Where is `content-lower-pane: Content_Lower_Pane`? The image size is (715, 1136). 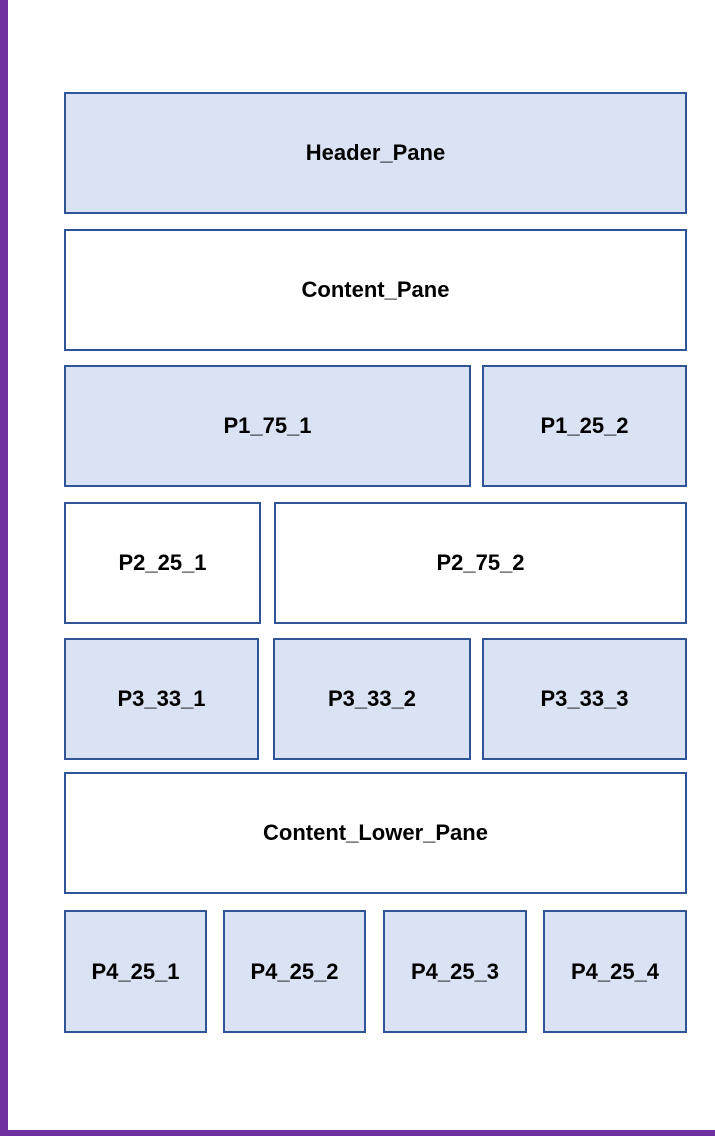 content-lower-pane: Content_Lower_Pane is located at coordinates (375, 833).